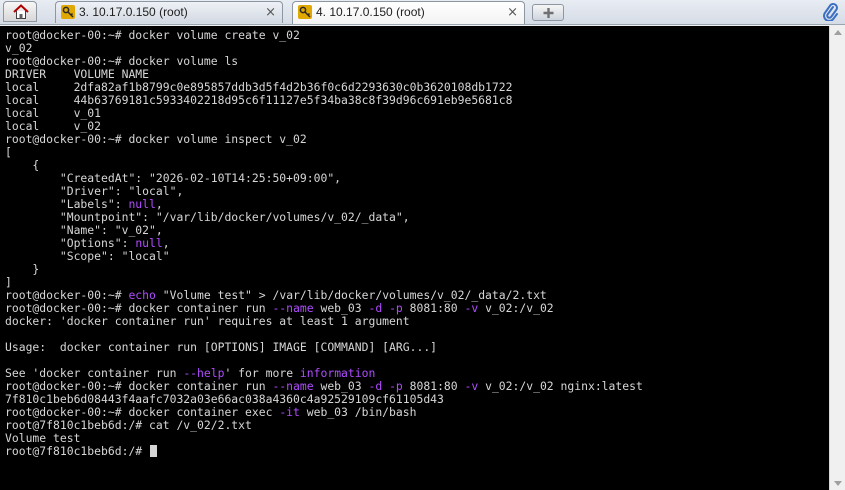  I want to click on tab-title: 3. 10.17.0.150 (root), so click(133, 12).